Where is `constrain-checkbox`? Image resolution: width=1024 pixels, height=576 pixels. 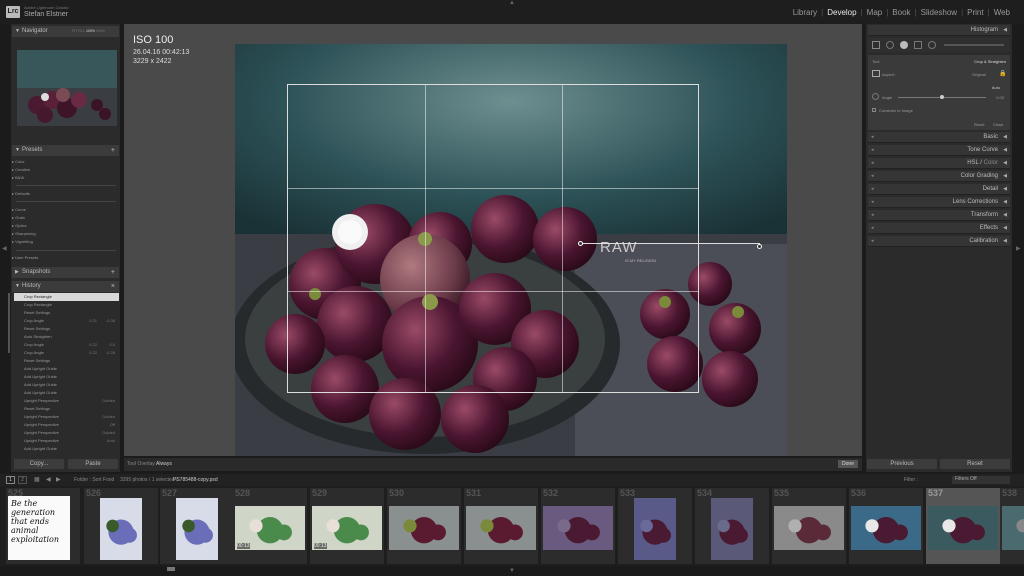 constrain-checkbox is located at coordinates (874, 110).